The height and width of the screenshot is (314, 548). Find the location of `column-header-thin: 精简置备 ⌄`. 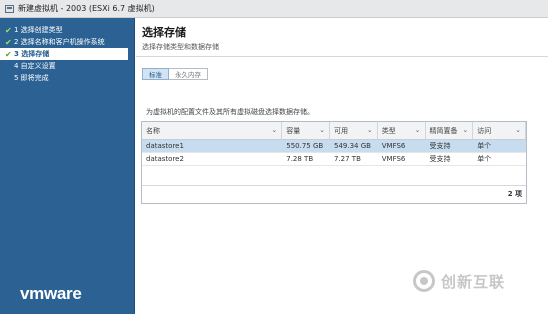

column-header-thin: 精简置备 ⌄ is located at coordinates (450, 130).